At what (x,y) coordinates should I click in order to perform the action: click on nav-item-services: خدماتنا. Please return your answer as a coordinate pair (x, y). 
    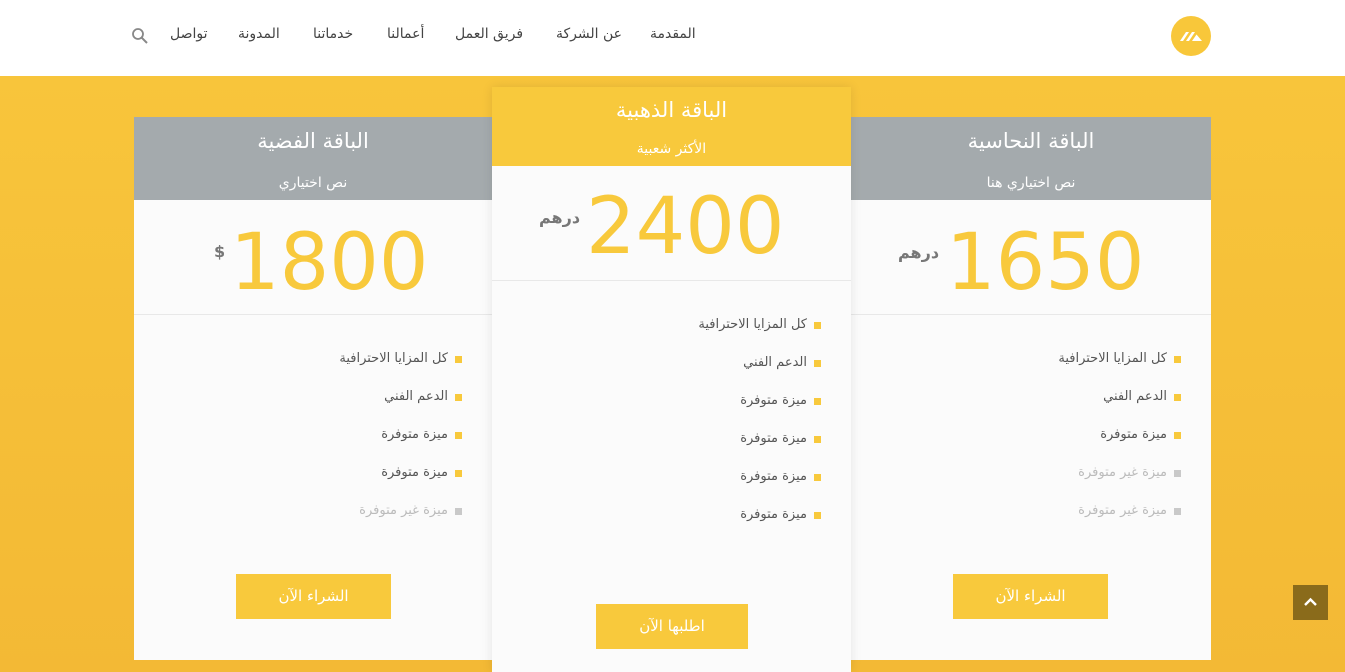
    Looking at the image, I should click on (333, 34).